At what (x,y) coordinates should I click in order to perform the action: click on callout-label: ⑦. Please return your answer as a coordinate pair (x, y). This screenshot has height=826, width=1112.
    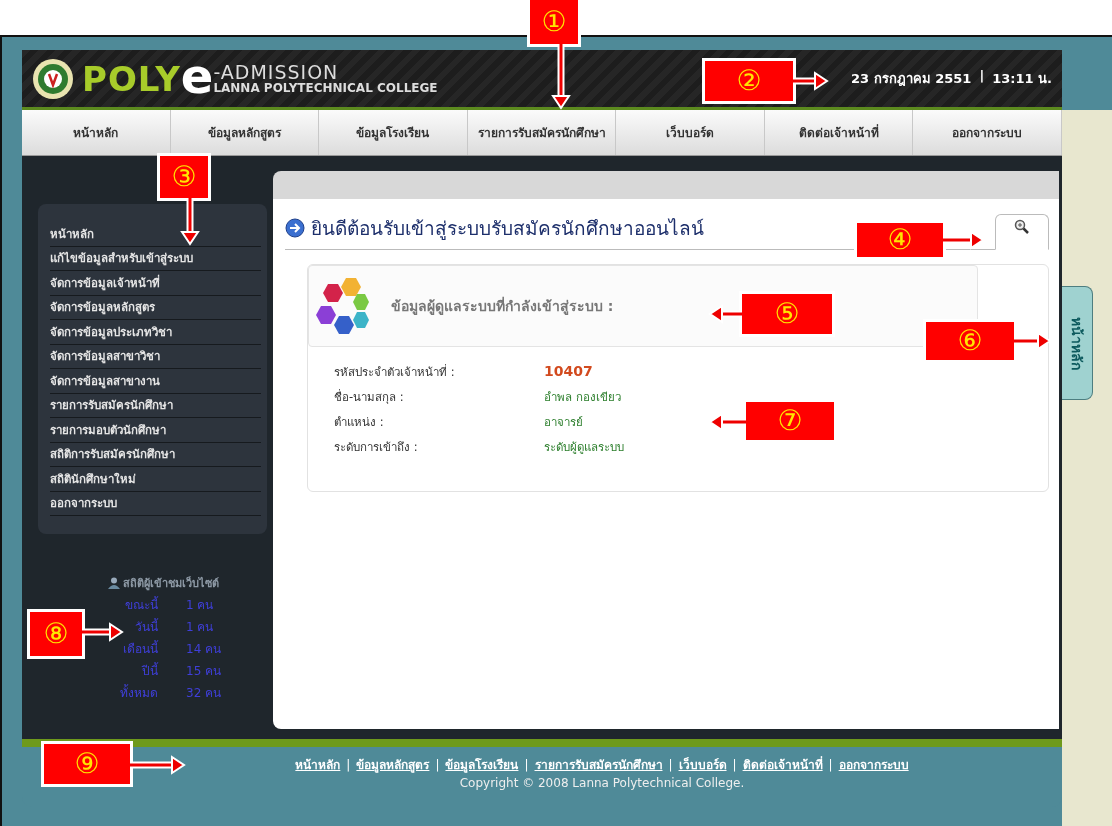
    Looking at the image, I should click on (790, 421).